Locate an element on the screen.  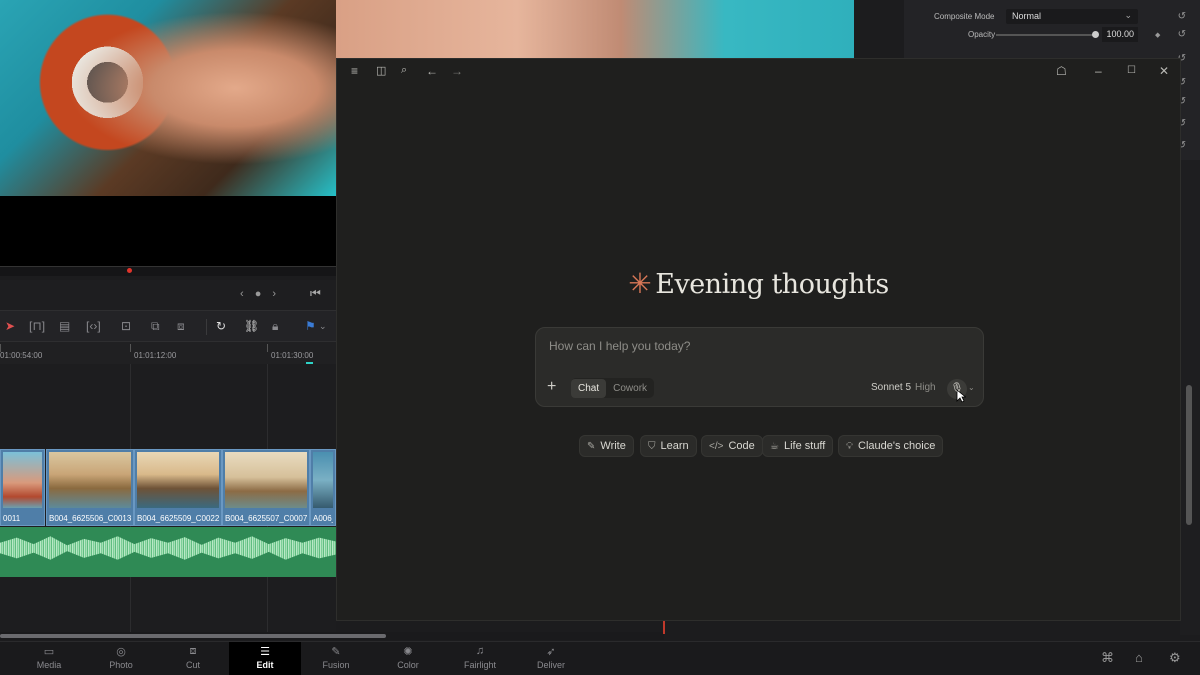
page-tab-label: Media is located at coordinates (49, 665).